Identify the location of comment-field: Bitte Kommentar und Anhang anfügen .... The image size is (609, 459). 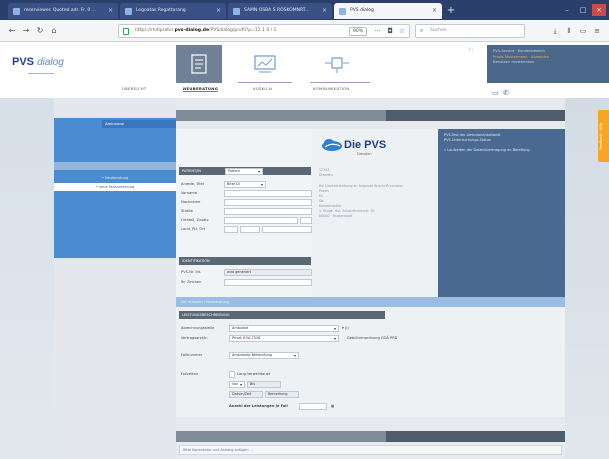
(370, 450).